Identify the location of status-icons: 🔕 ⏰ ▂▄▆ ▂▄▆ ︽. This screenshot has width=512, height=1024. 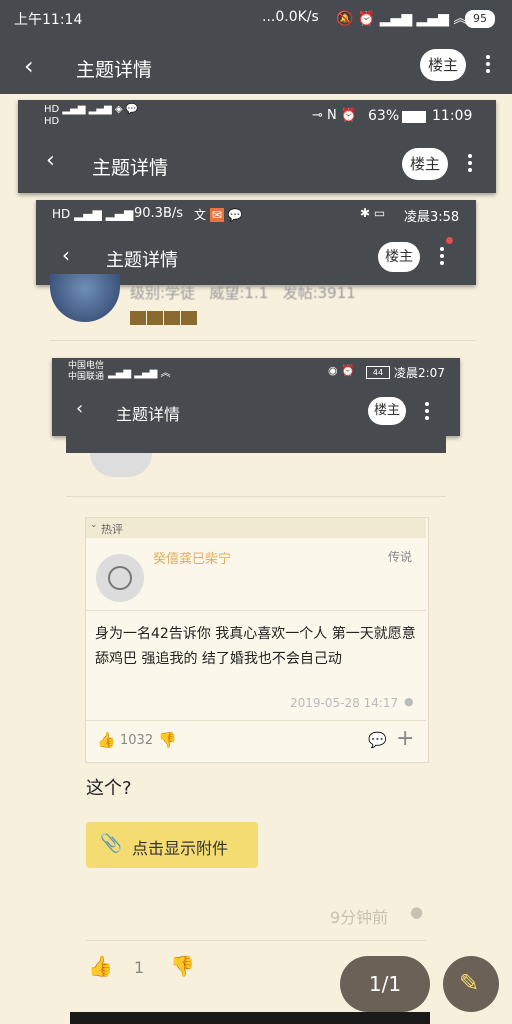
(401, 18).